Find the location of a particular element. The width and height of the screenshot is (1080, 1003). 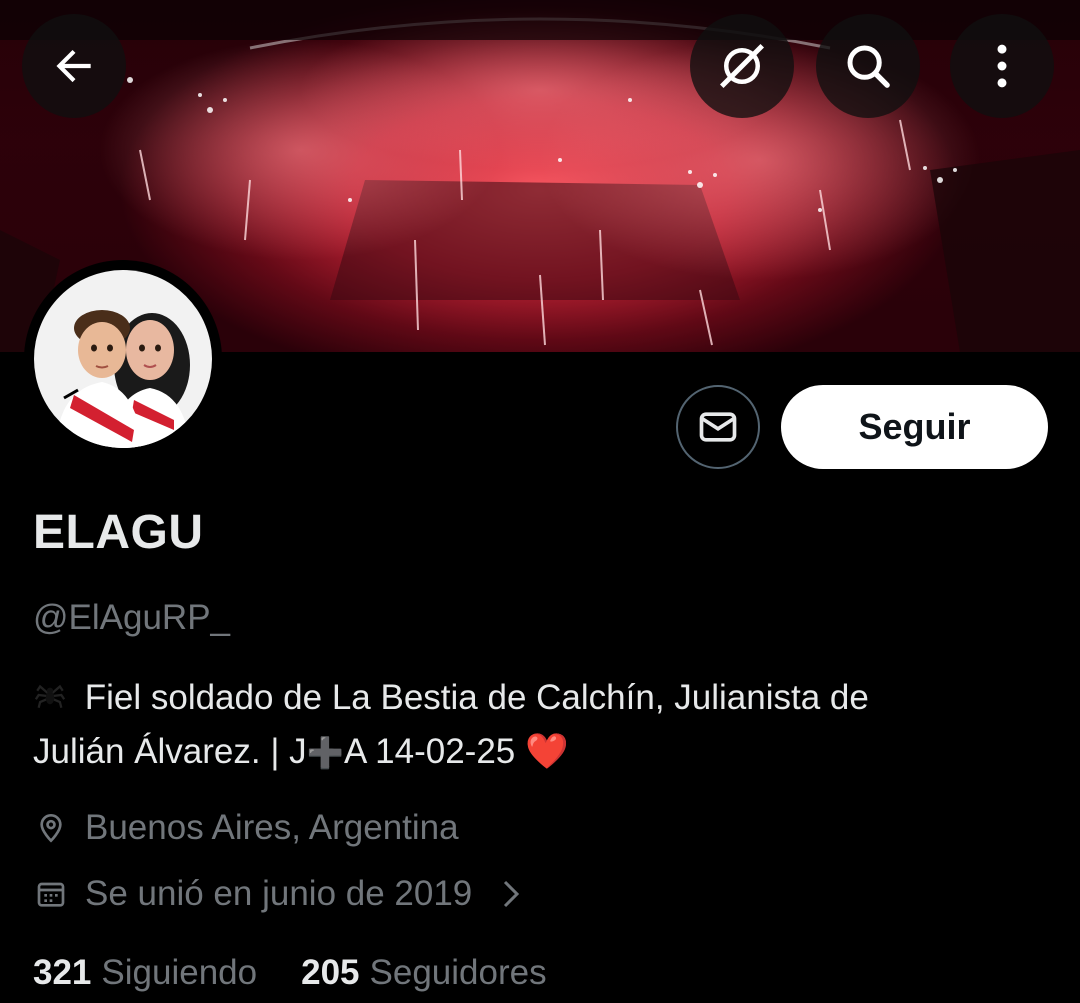

plus-emoji: ➕ is located at coordinates (325, 753).